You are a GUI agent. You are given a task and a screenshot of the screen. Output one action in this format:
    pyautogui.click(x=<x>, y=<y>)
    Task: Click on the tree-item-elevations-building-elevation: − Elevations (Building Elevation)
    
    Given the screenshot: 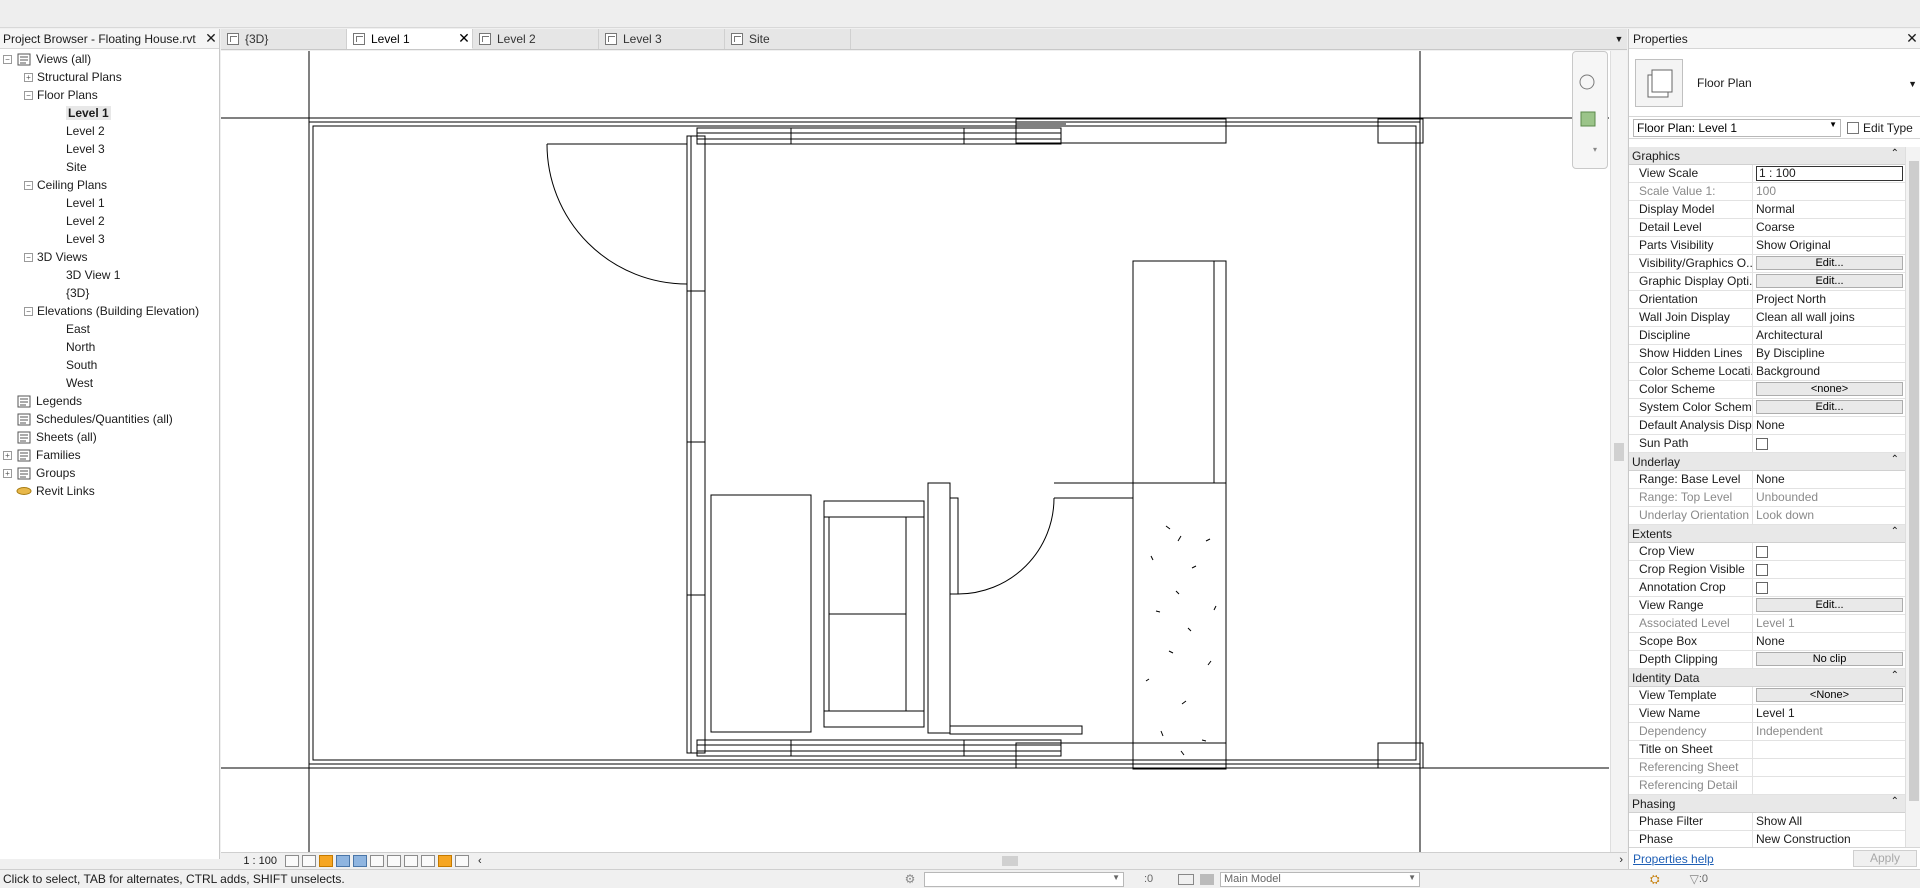 What is the action you would take?
    pyautogui.click(x=109, y=311)
    